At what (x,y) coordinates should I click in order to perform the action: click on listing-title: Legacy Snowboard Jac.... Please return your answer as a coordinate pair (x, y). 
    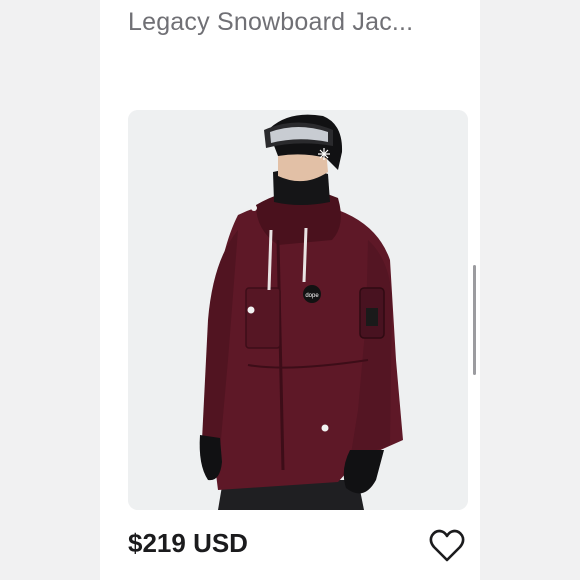
    Looking at the image, I should click on (298, 22).